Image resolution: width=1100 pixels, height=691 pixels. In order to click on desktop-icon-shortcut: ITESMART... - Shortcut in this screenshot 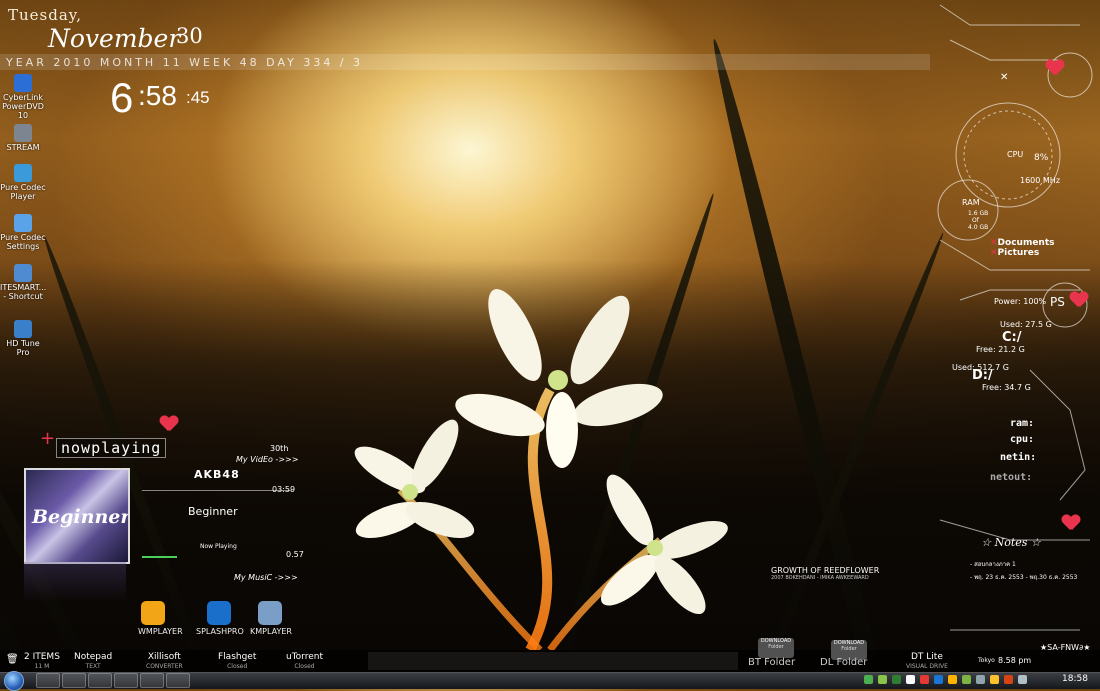, I will do `click(23, 282)`.